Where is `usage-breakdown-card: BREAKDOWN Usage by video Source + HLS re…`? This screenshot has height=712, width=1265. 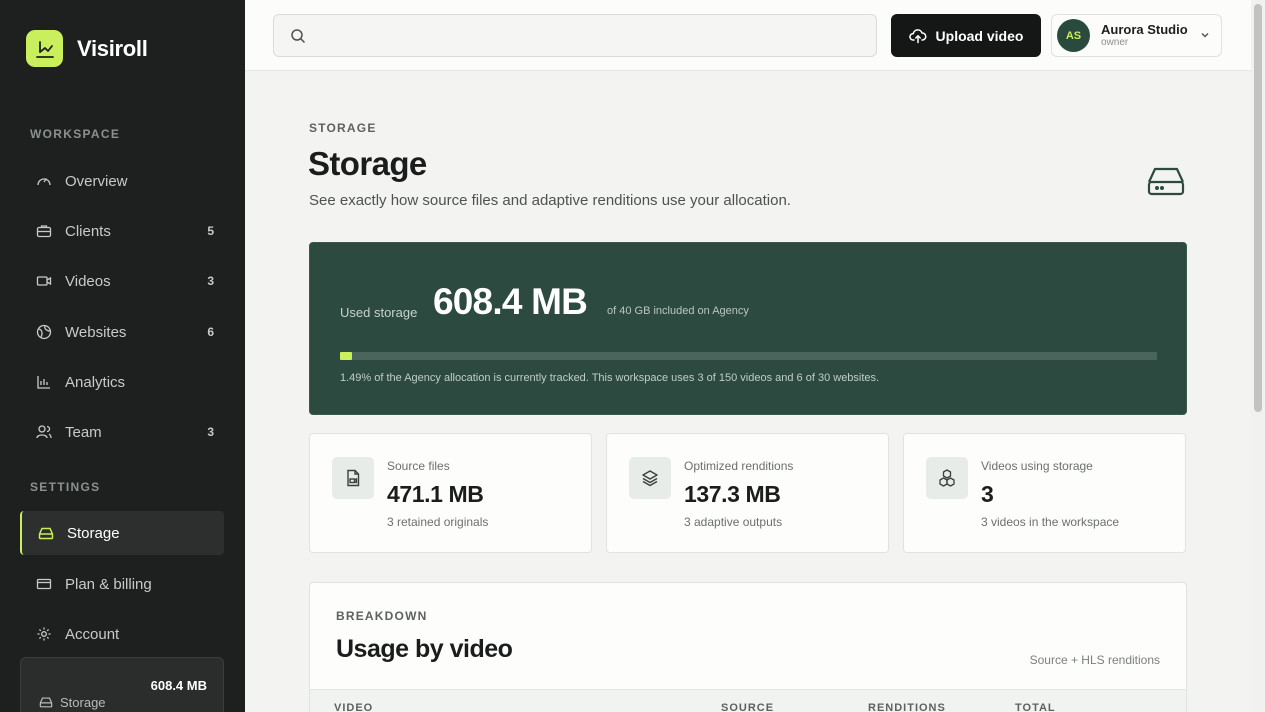 usage-breakdown-card: BREAKDOWN Usage by video Source + HLS re… is located at coordinates (748, 647).